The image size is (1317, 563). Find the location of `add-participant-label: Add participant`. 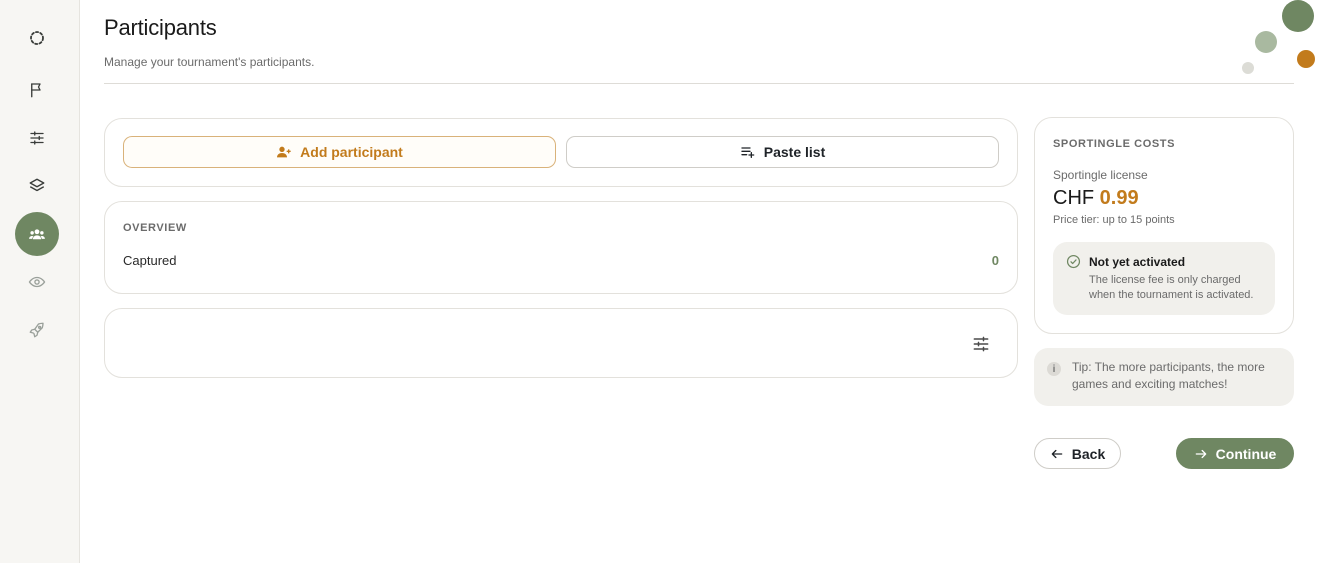

add-participant-label: Add participant is located at coordinates (351, 152).